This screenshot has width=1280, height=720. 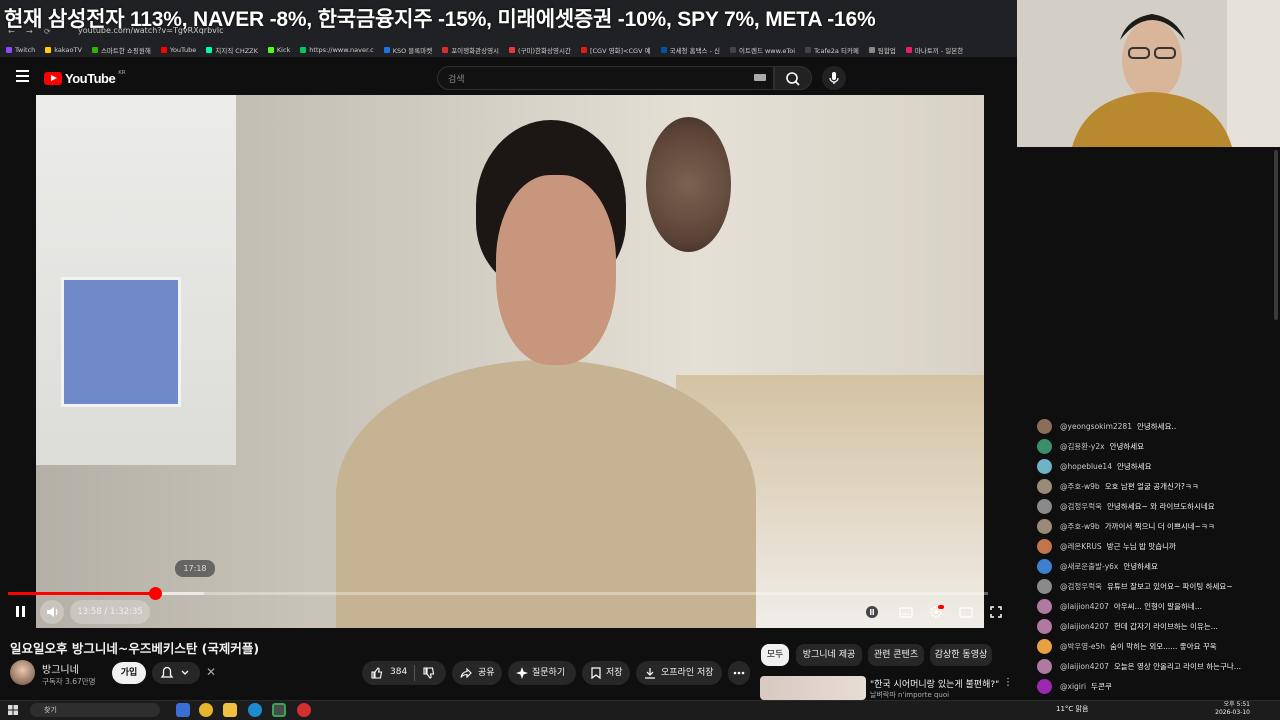 I want to click on bookmark-icon, so click(x=596, y=673).